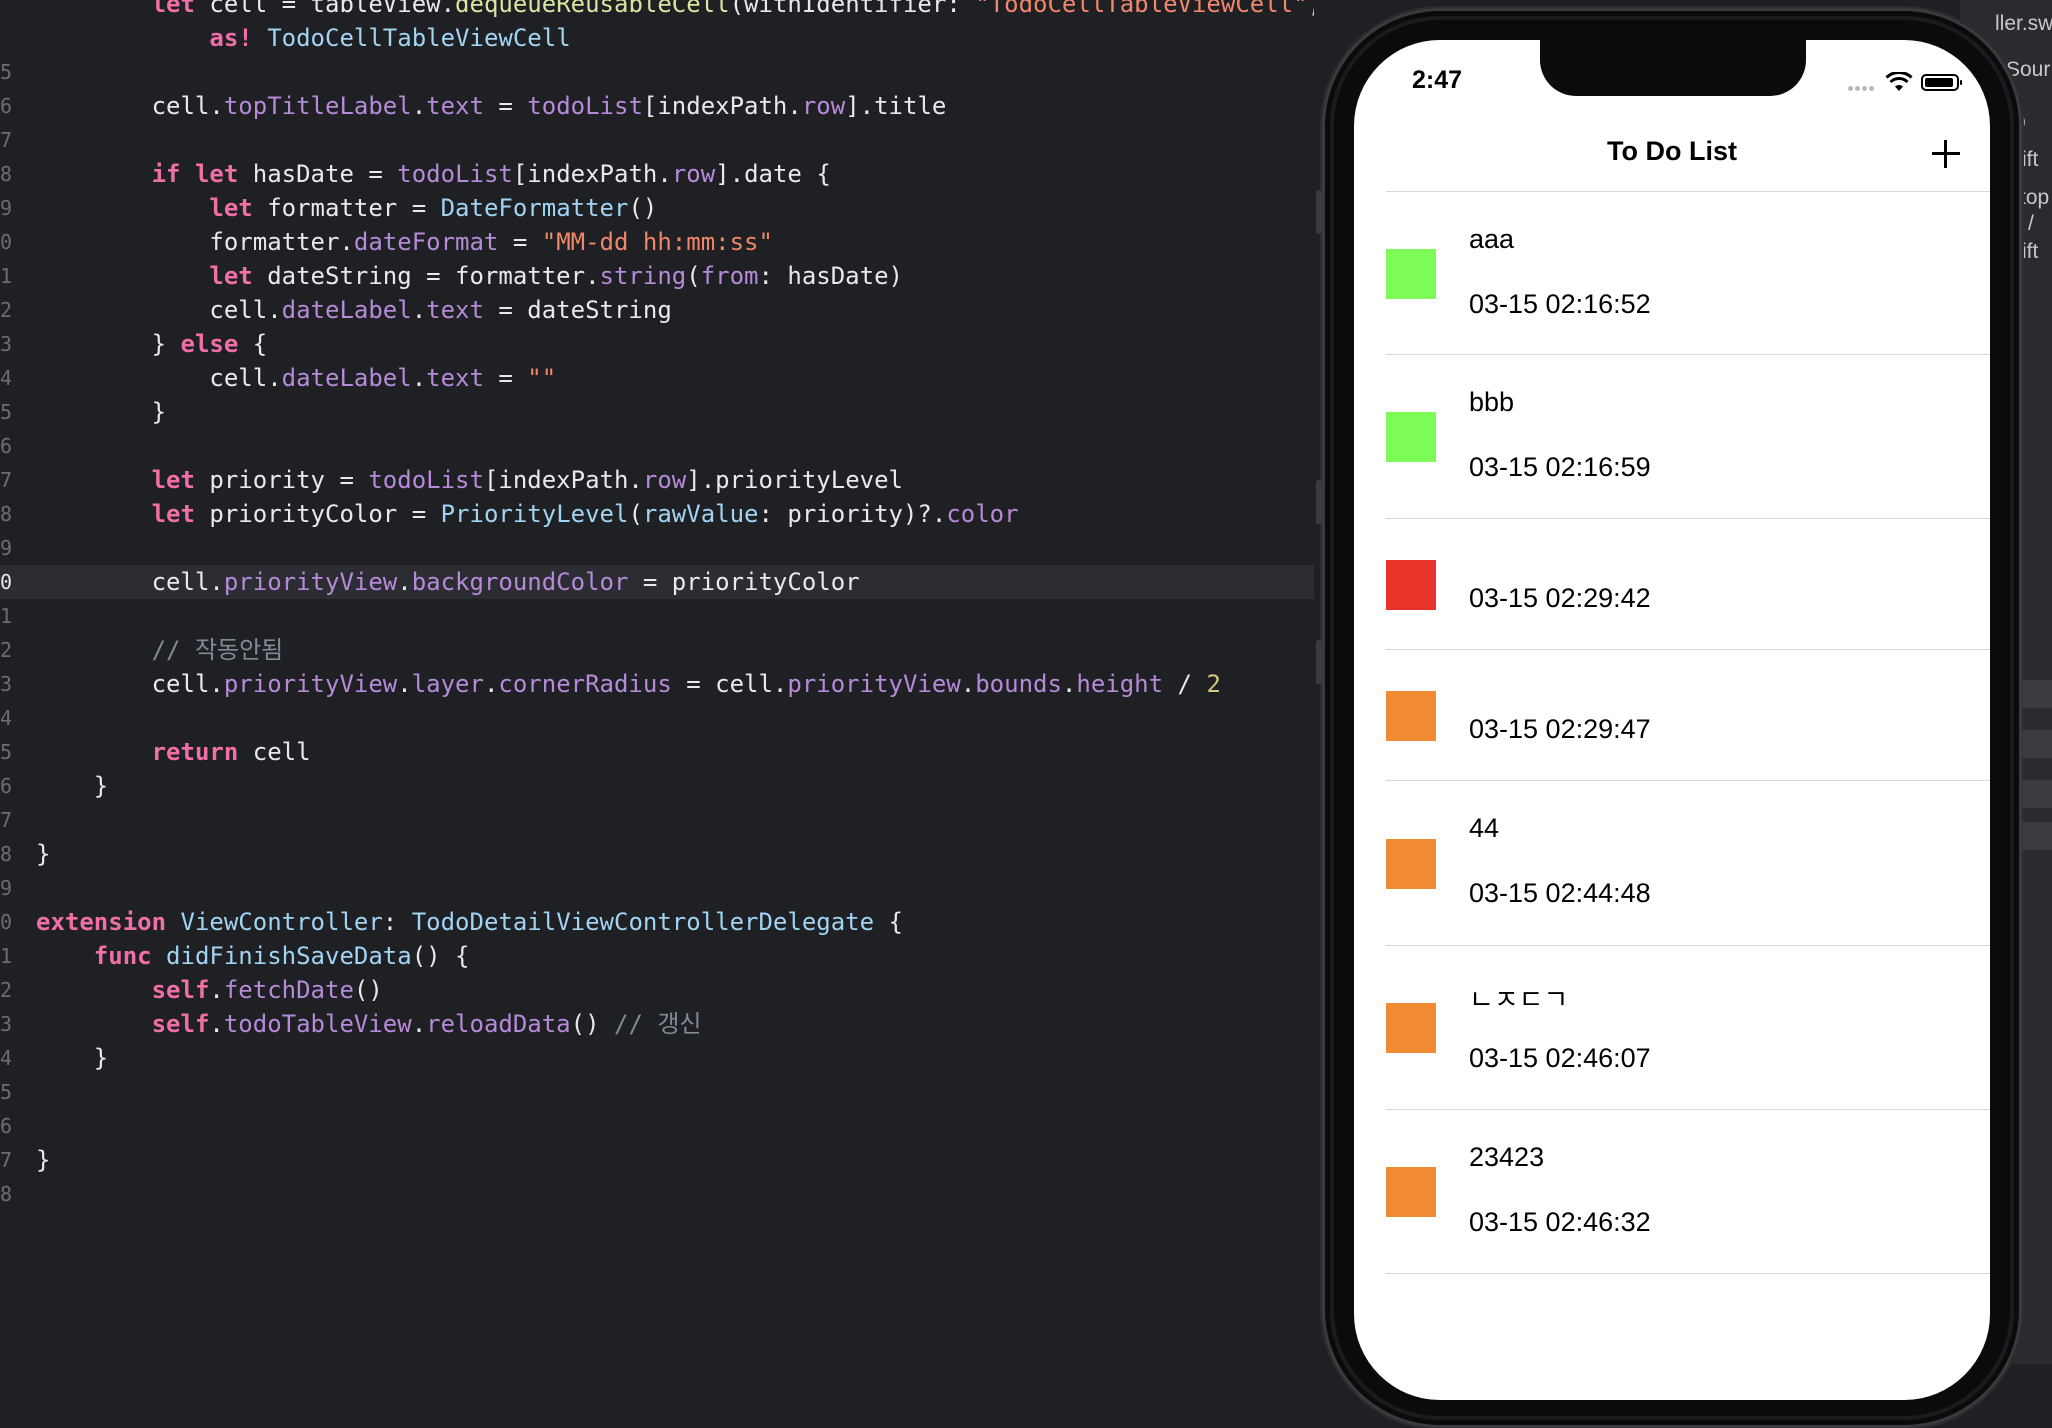 The image size is (2052, 1428). I want to click on code-line: 8}, so click(665, 854).